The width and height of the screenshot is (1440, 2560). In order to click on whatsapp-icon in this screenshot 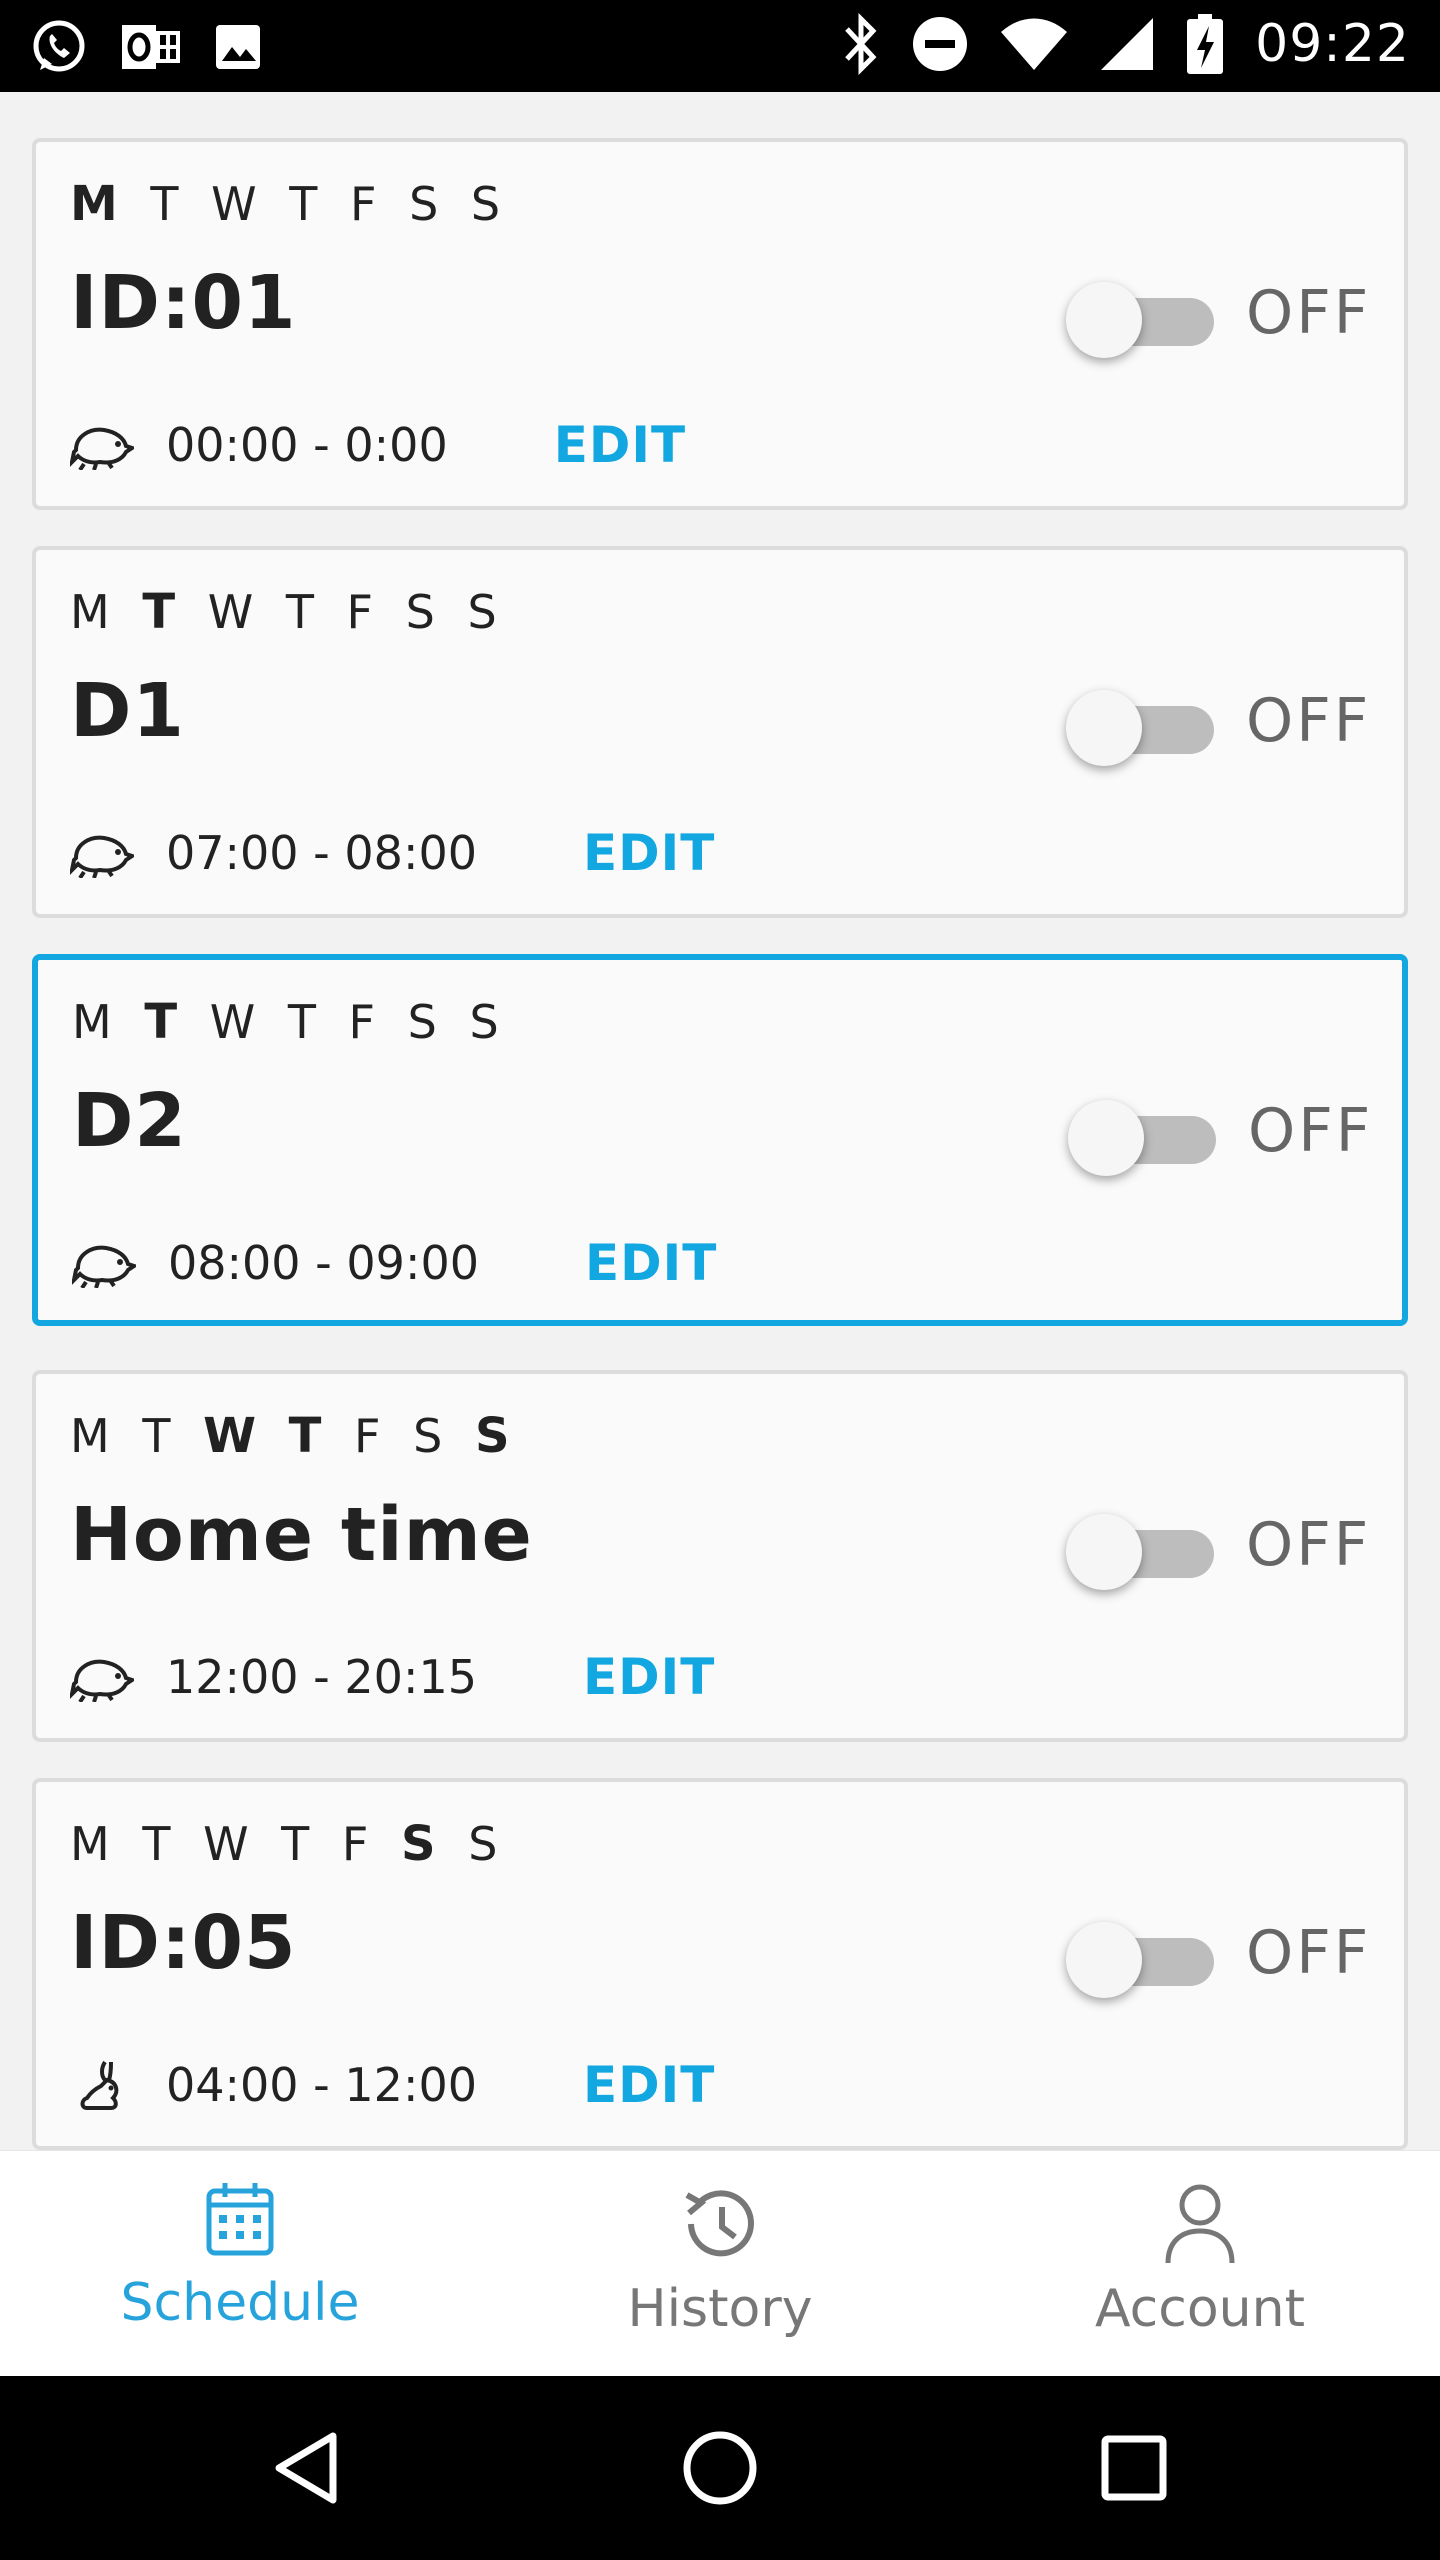, I will do `click(59, 46)`.